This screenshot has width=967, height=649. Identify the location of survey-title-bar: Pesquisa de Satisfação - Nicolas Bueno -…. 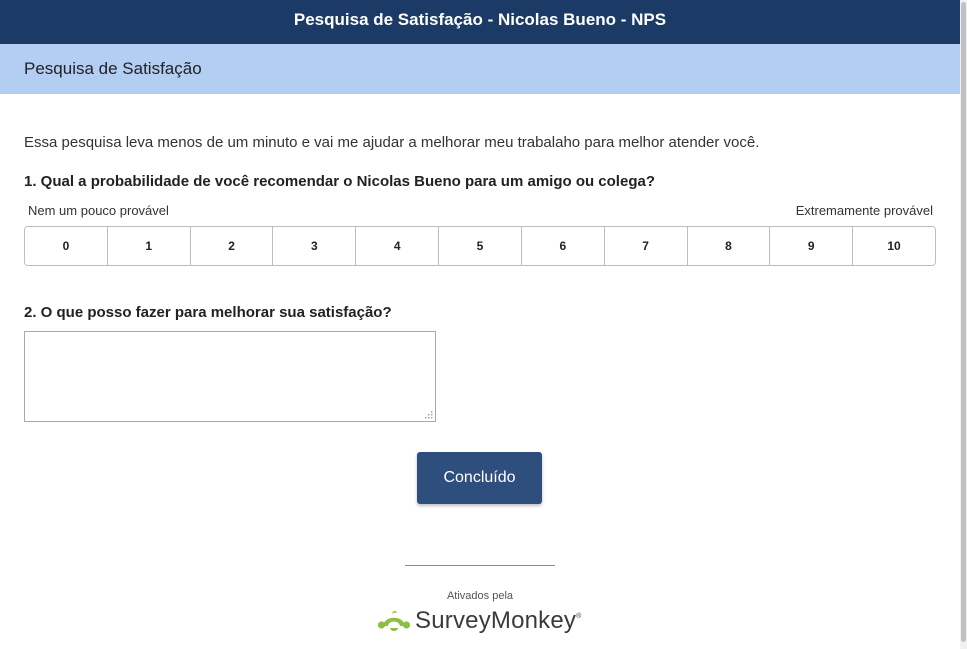
(480, 22).